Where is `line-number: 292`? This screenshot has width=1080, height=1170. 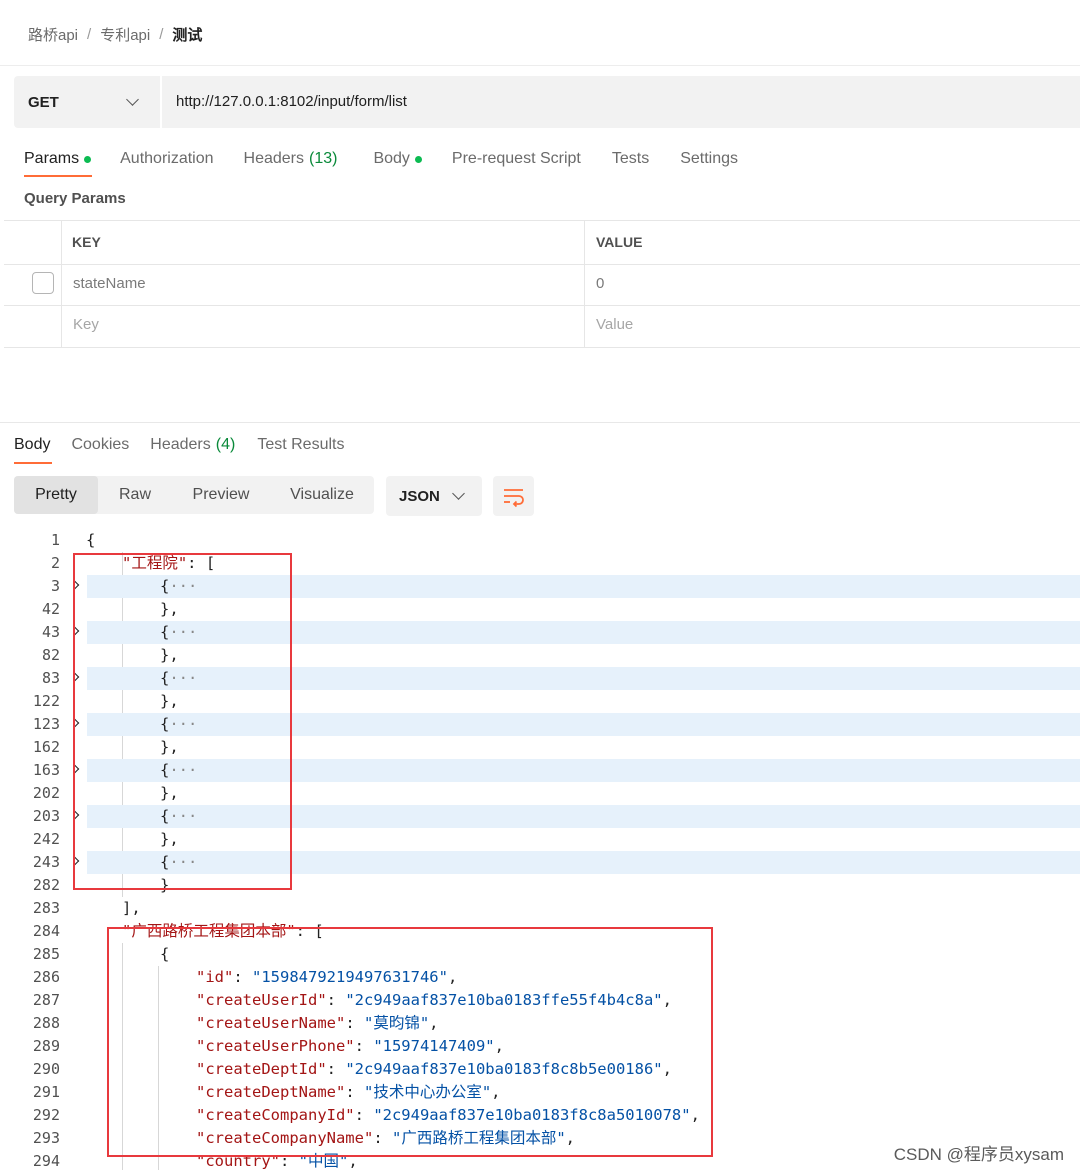 line-number: 292 is located at coordinates (46, 1115).